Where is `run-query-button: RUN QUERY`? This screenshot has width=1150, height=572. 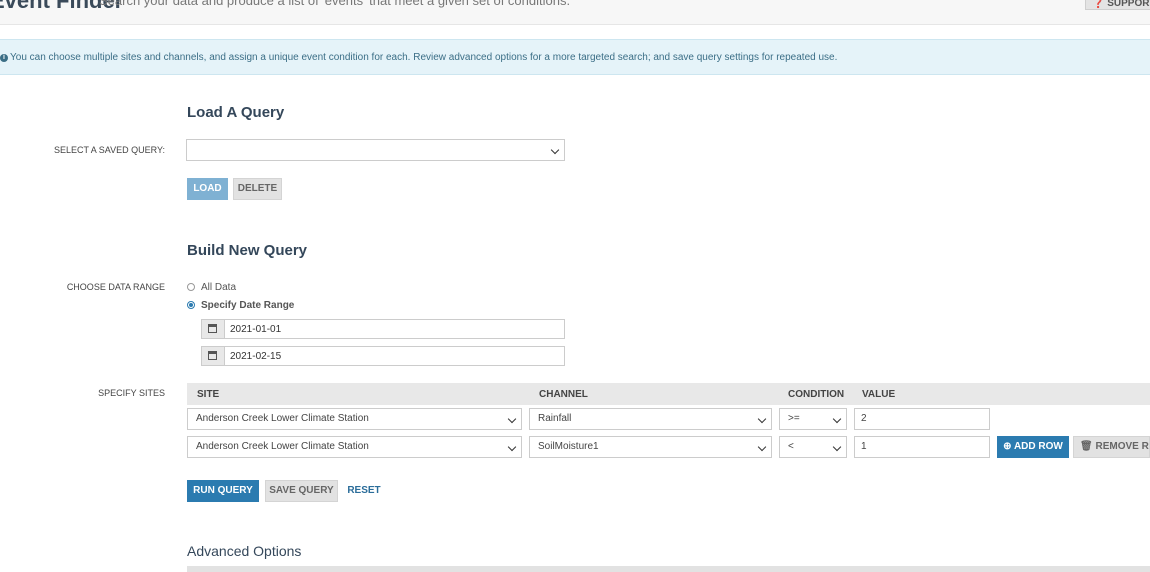
run-query-button: RUN QUERY is located at coordinates (223, 491).